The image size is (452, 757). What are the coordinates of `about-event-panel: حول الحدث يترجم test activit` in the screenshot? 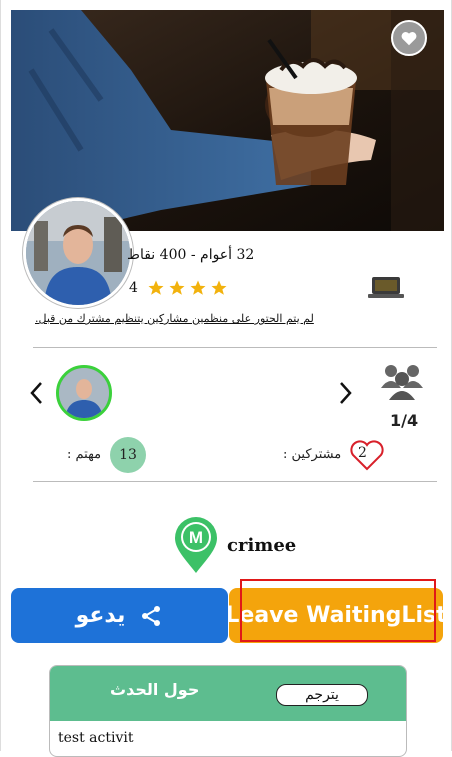 It's located at (228, 711).